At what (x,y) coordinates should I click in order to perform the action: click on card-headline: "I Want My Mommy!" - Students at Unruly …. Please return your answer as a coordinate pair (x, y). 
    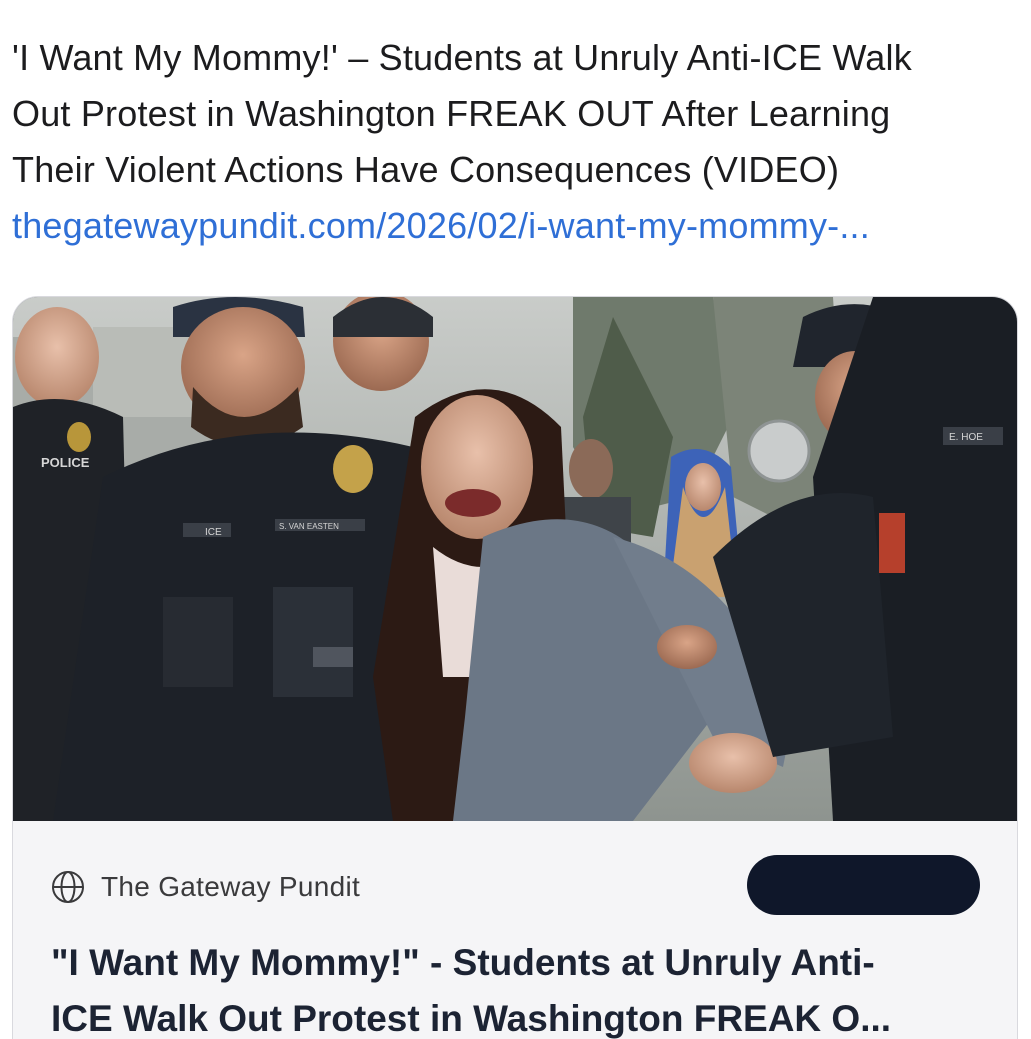
    Looking at the image, I should click on (521, 987).